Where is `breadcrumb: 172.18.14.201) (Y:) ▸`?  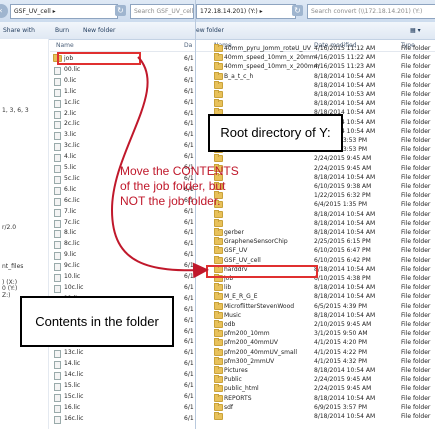
breadcrumb: 172.18.14.201) (Y:) ▸ is located at coordinates (246, 11).